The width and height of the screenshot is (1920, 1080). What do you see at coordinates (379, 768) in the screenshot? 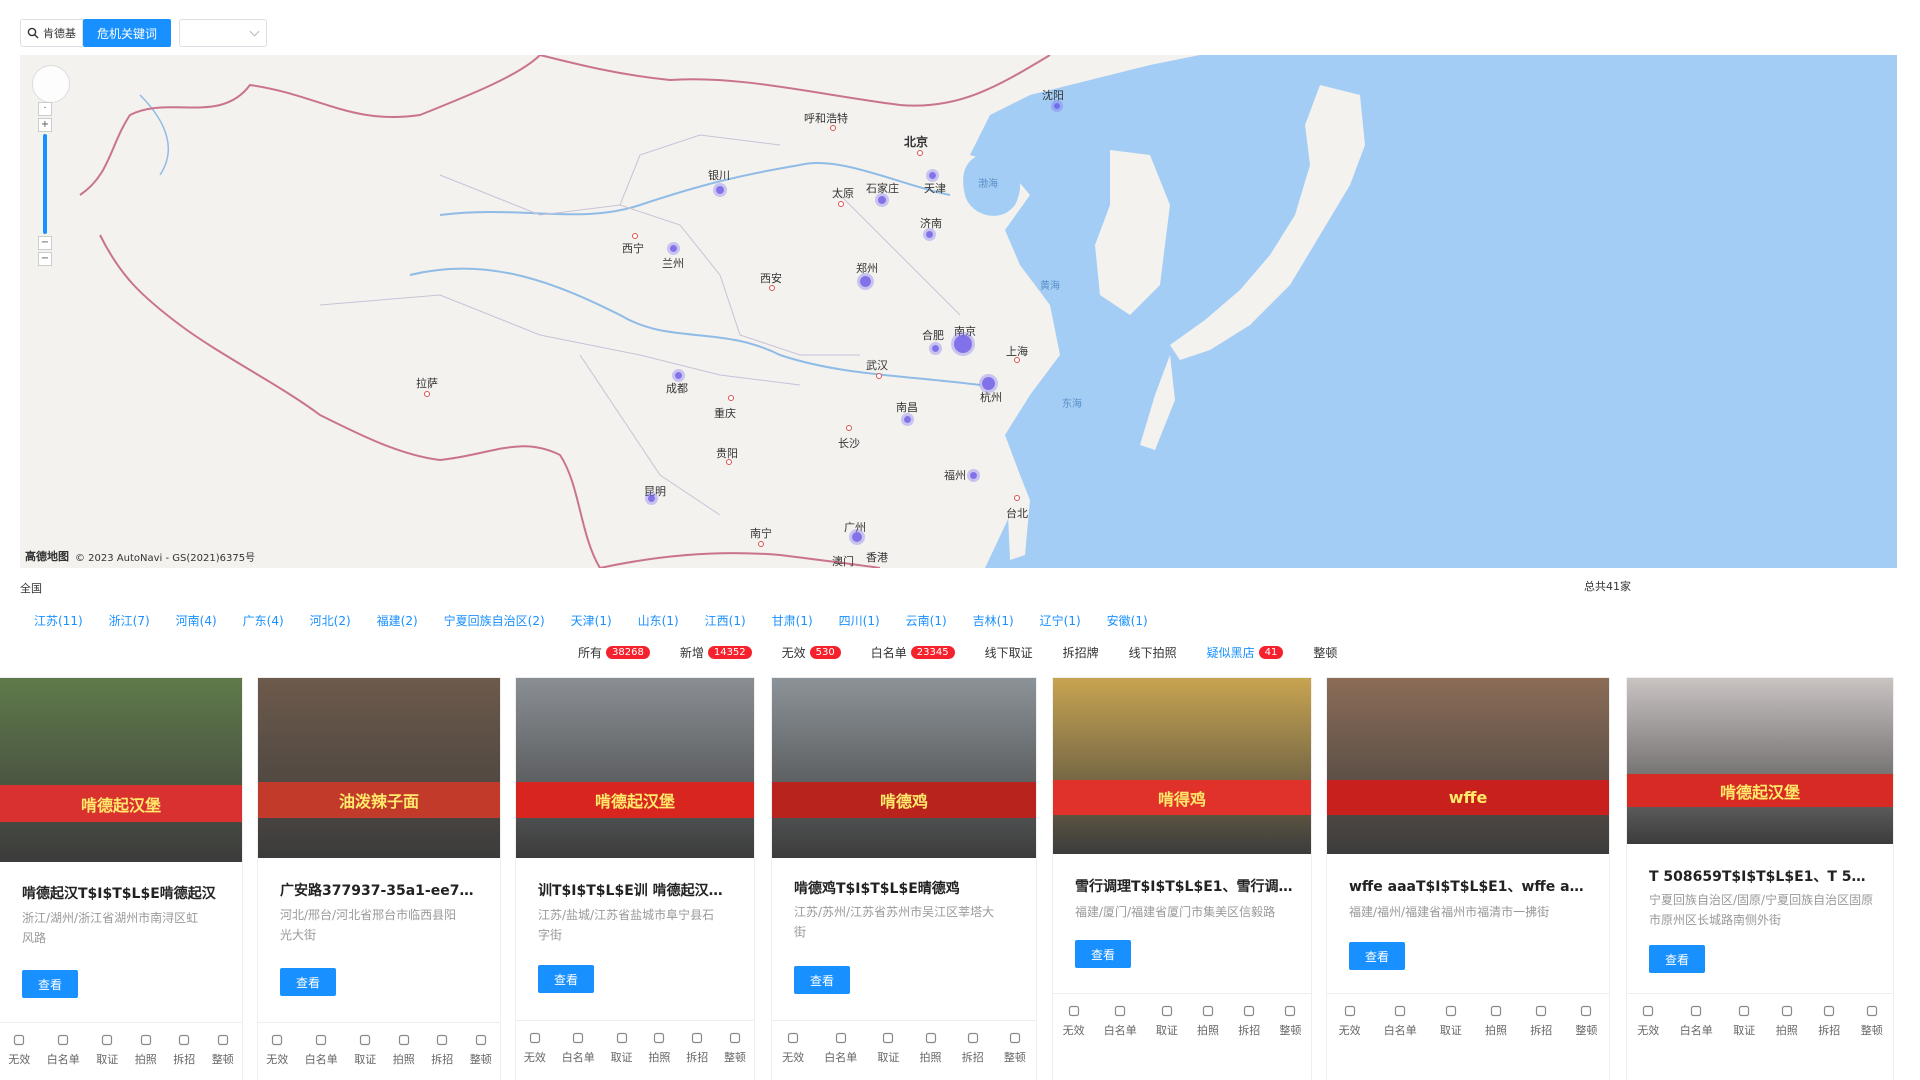
I see `store-photo: 油泼辣子面` at bounding box center [379, 768].